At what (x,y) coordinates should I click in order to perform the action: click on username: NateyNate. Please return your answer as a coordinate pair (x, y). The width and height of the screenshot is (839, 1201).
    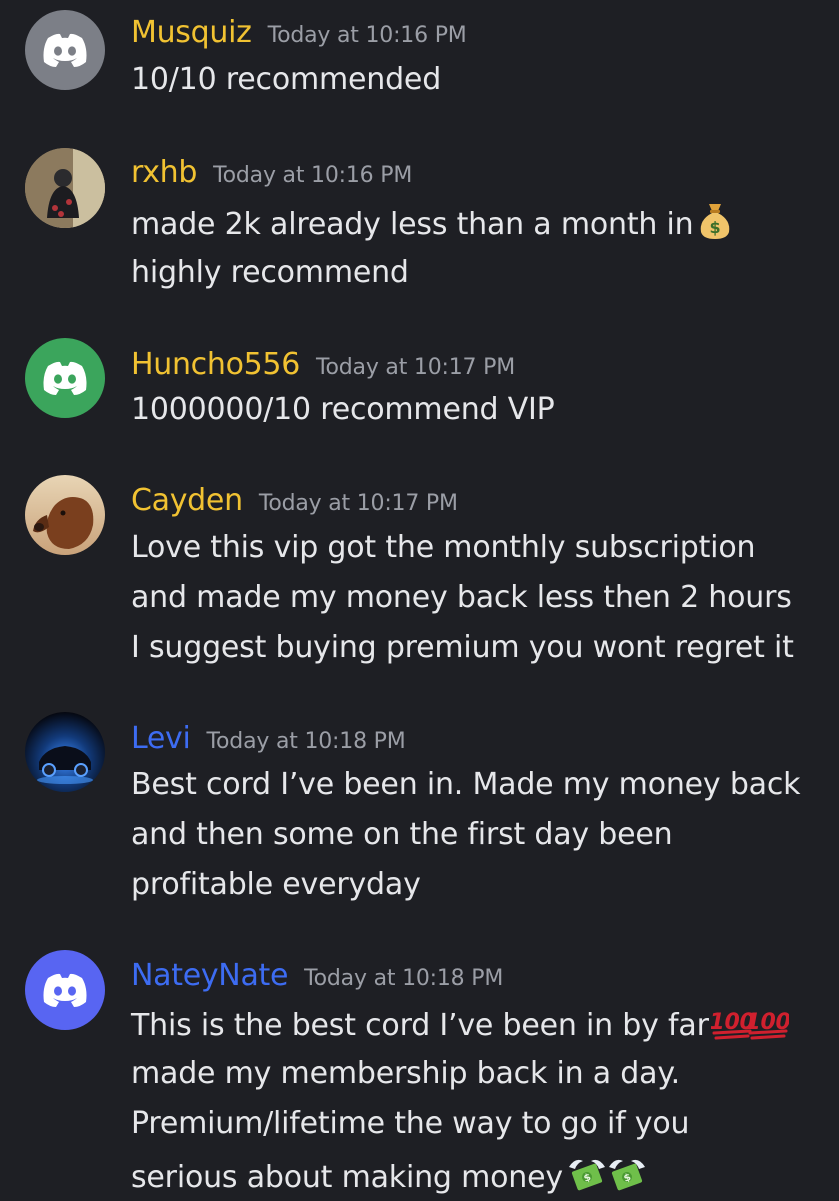
    Looking at the image, I should click on (209, 975).